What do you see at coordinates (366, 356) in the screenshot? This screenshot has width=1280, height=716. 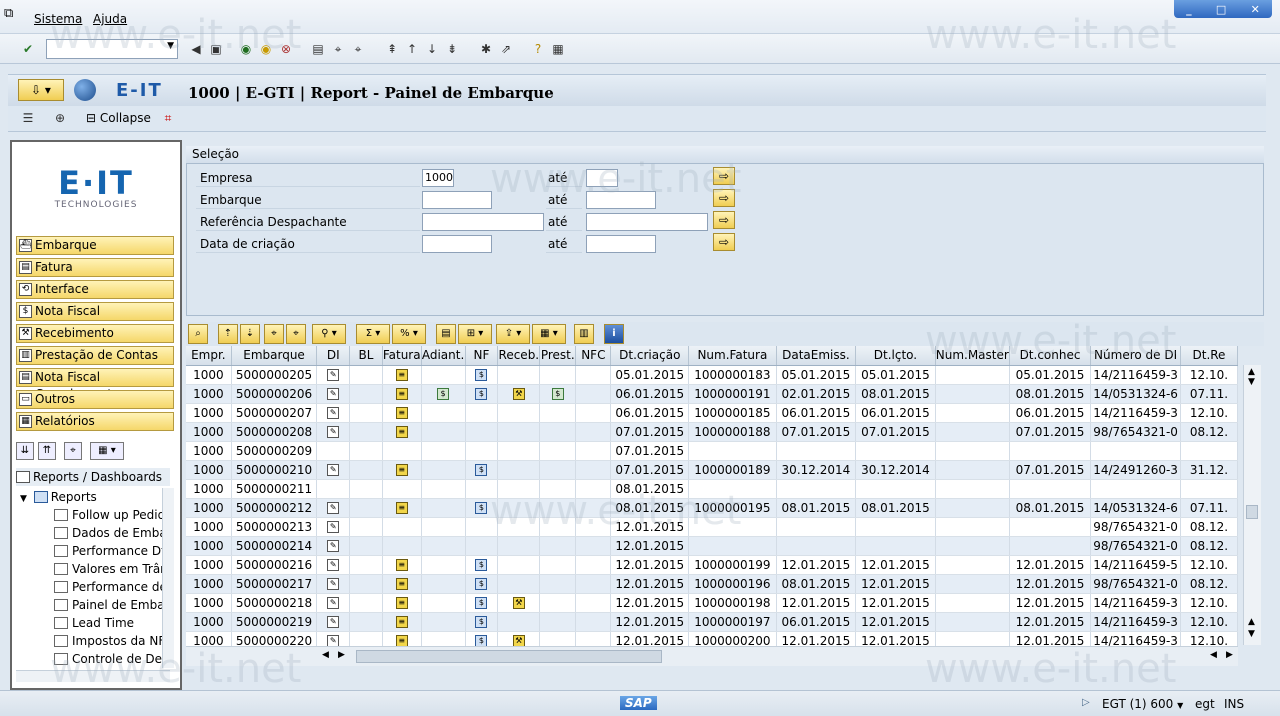 I see `column-header: BL` at bounding box center [366, 356].